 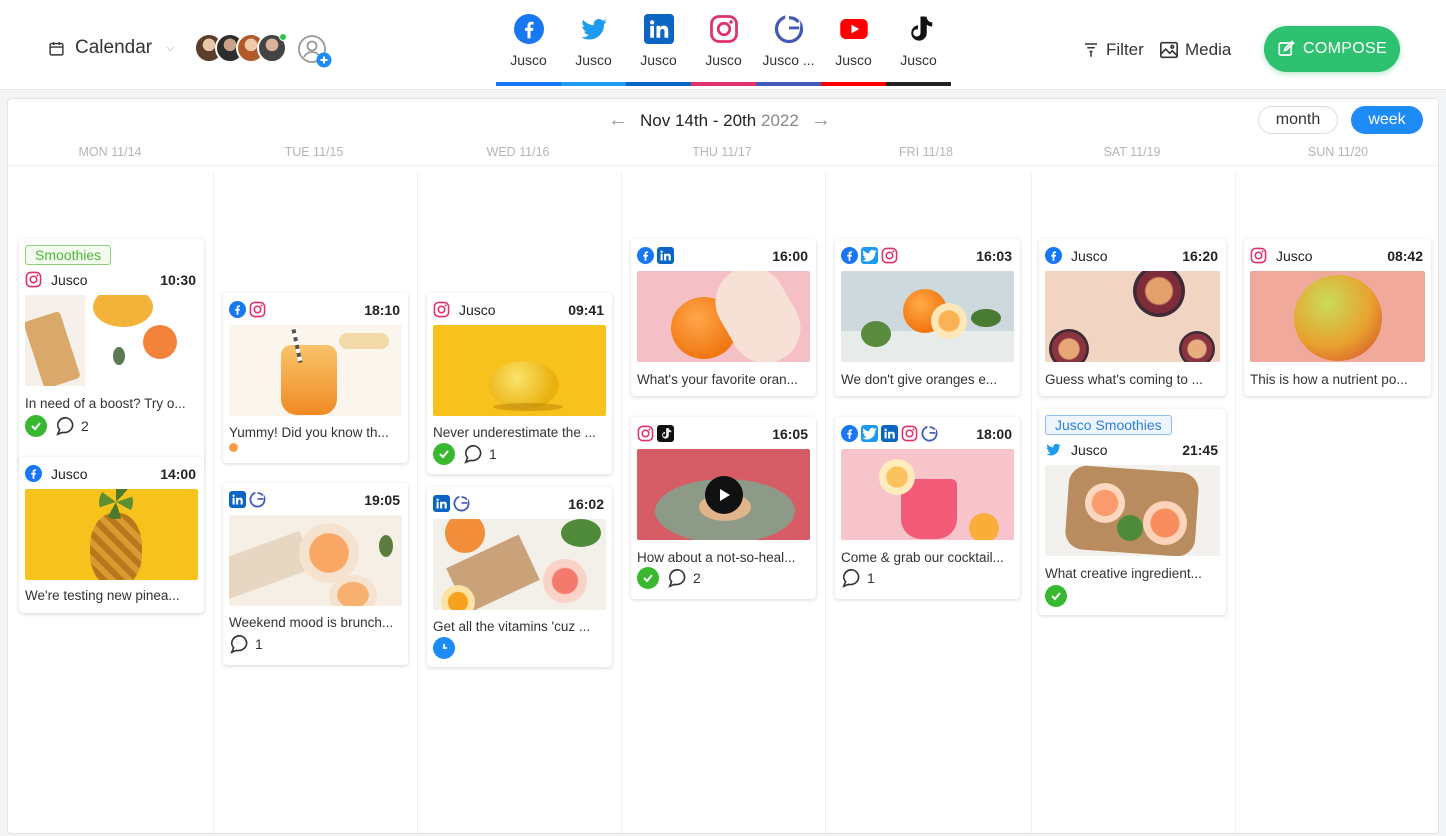 I want to click on post-header: 18:10, so click(x=314, y=309).